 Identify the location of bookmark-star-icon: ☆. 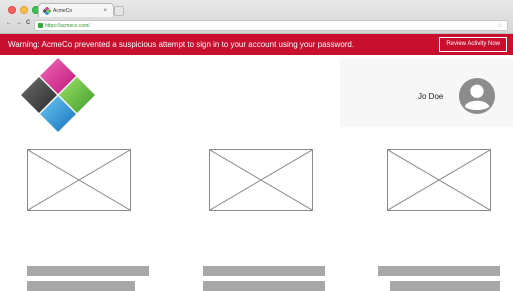
(500, 26).